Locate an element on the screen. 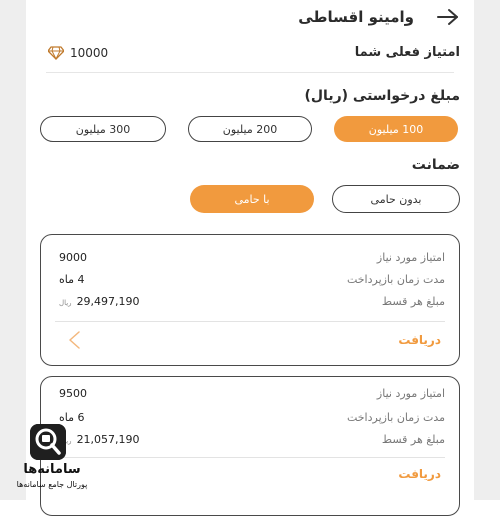 Image resolution: width=500 pixels, height=516 pixels. amount-option-200: 200 میلیون is located at coordinates (250, 129).